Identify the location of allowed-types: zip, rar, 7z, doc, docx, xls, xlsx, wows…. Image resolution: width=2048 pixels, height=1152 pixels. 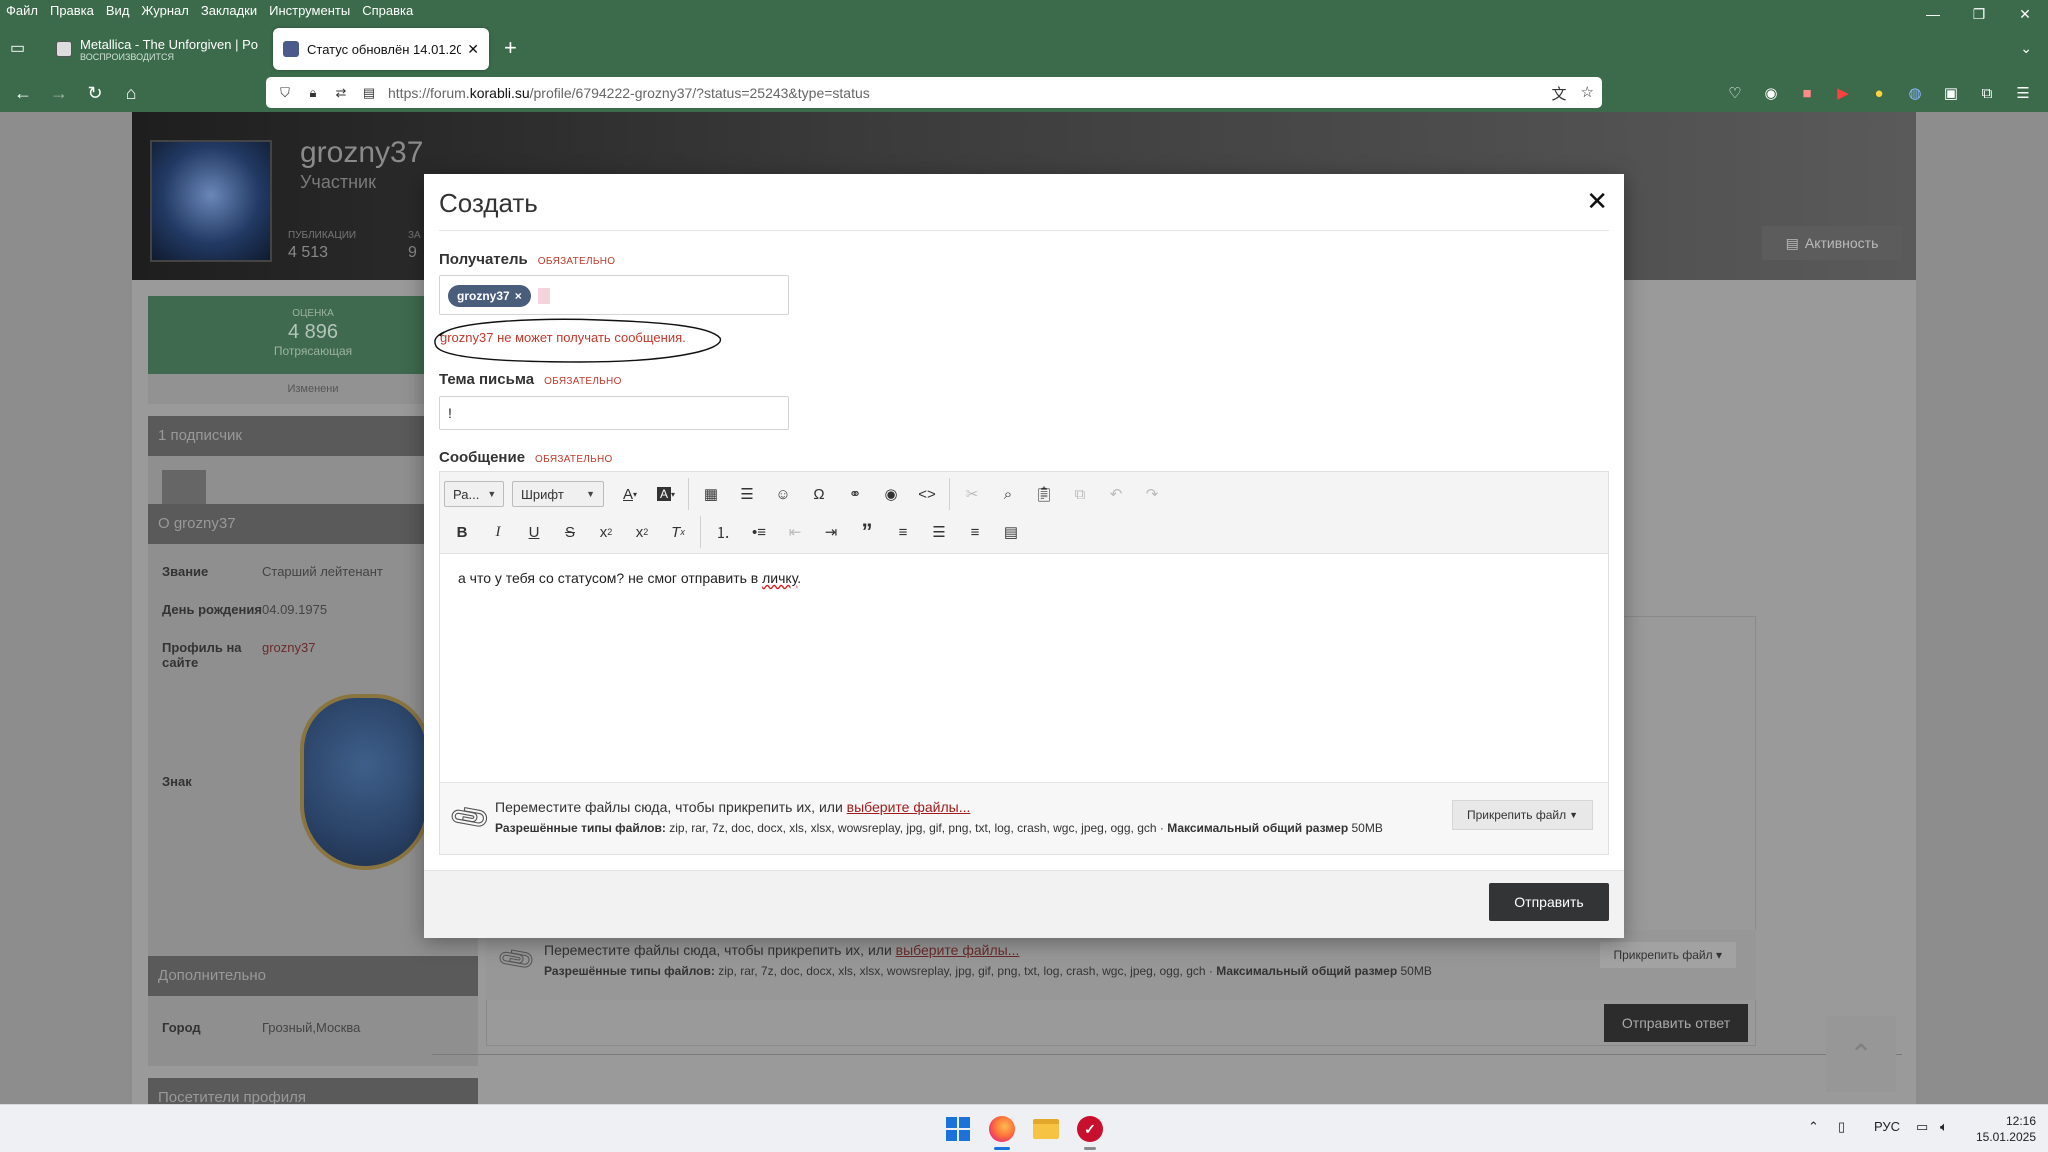
(916, 828).